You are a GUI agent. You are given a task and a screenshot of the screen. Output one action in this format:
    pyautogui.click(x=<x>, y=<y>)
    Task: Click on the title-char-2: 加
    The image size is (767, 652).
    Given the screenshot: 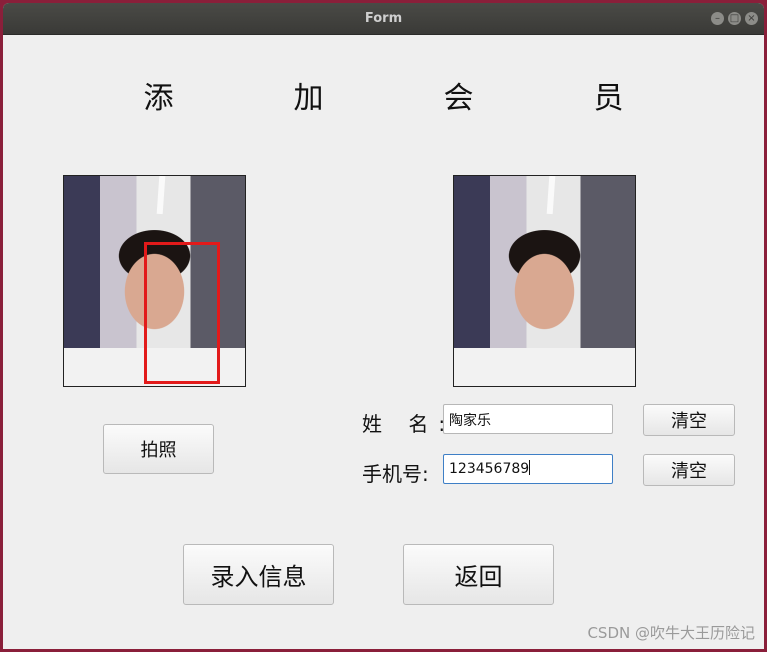 What is the action you would take?
    pyautogui.click(x=338, y=98)
    